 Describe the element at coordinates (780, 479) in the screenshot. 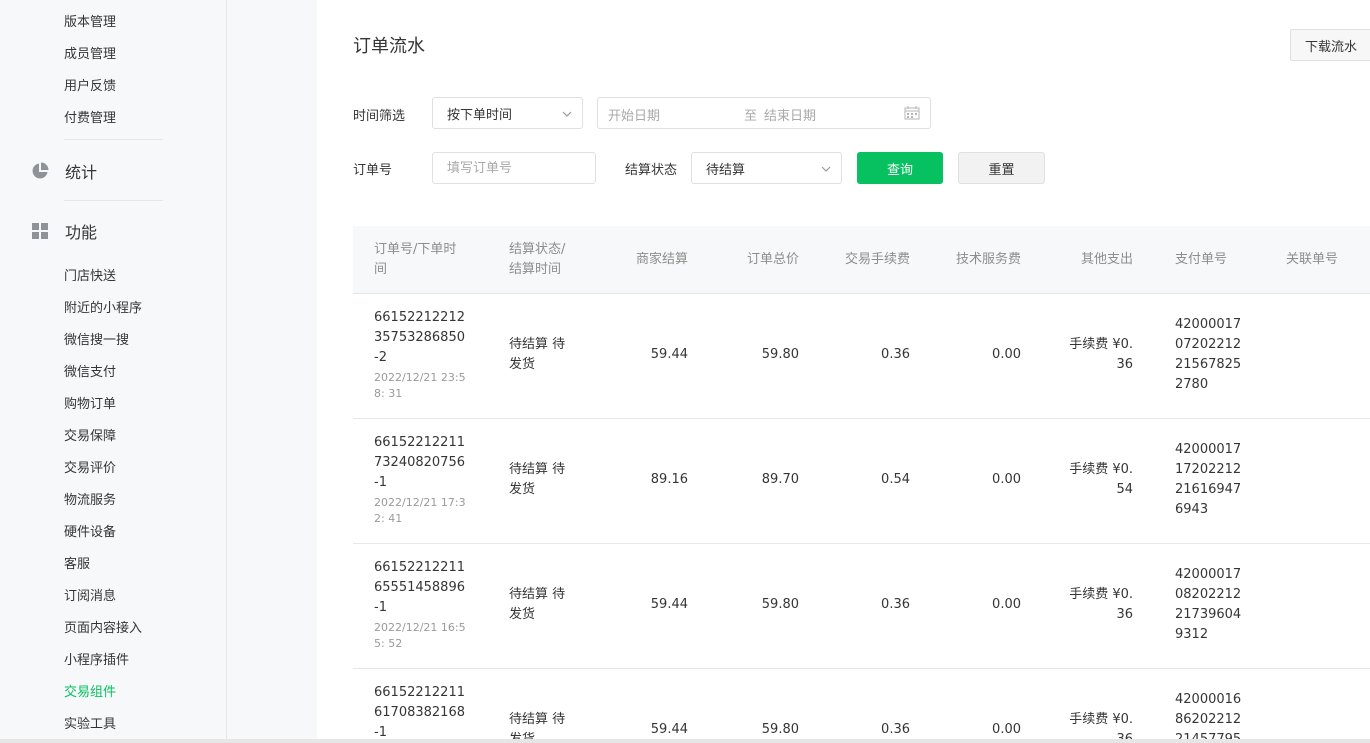

I see `order-total-cell: 89.70` at that location.